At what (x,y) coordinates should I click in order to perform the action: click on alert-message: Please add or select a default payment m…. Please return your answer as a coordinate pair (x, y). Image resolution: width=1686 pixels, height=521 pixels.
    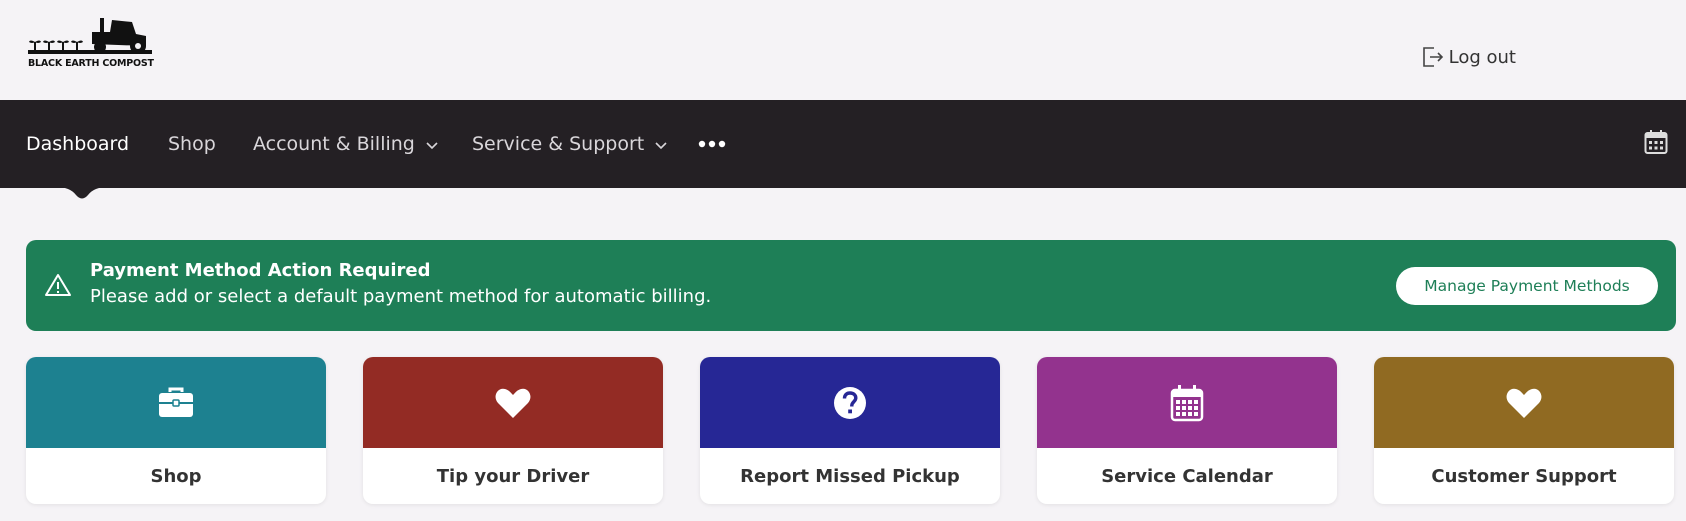
    Looking at the image, I should click on (401, 296).